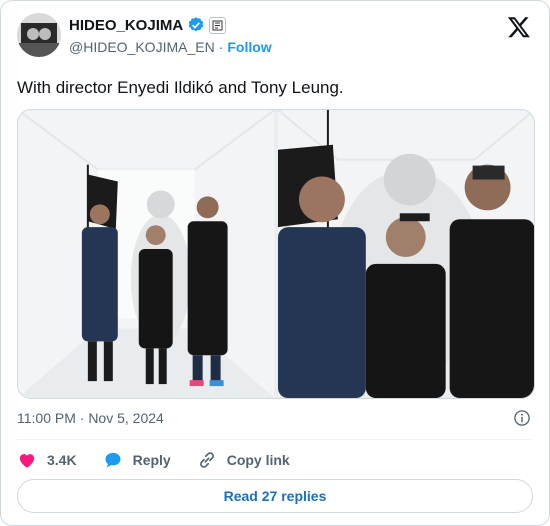 This screenshot has width=550, height=526. Describe the element at coordinates (126, 25) in the screenshot. I see `display-name: HIDEO_KOJIMA` at that location.